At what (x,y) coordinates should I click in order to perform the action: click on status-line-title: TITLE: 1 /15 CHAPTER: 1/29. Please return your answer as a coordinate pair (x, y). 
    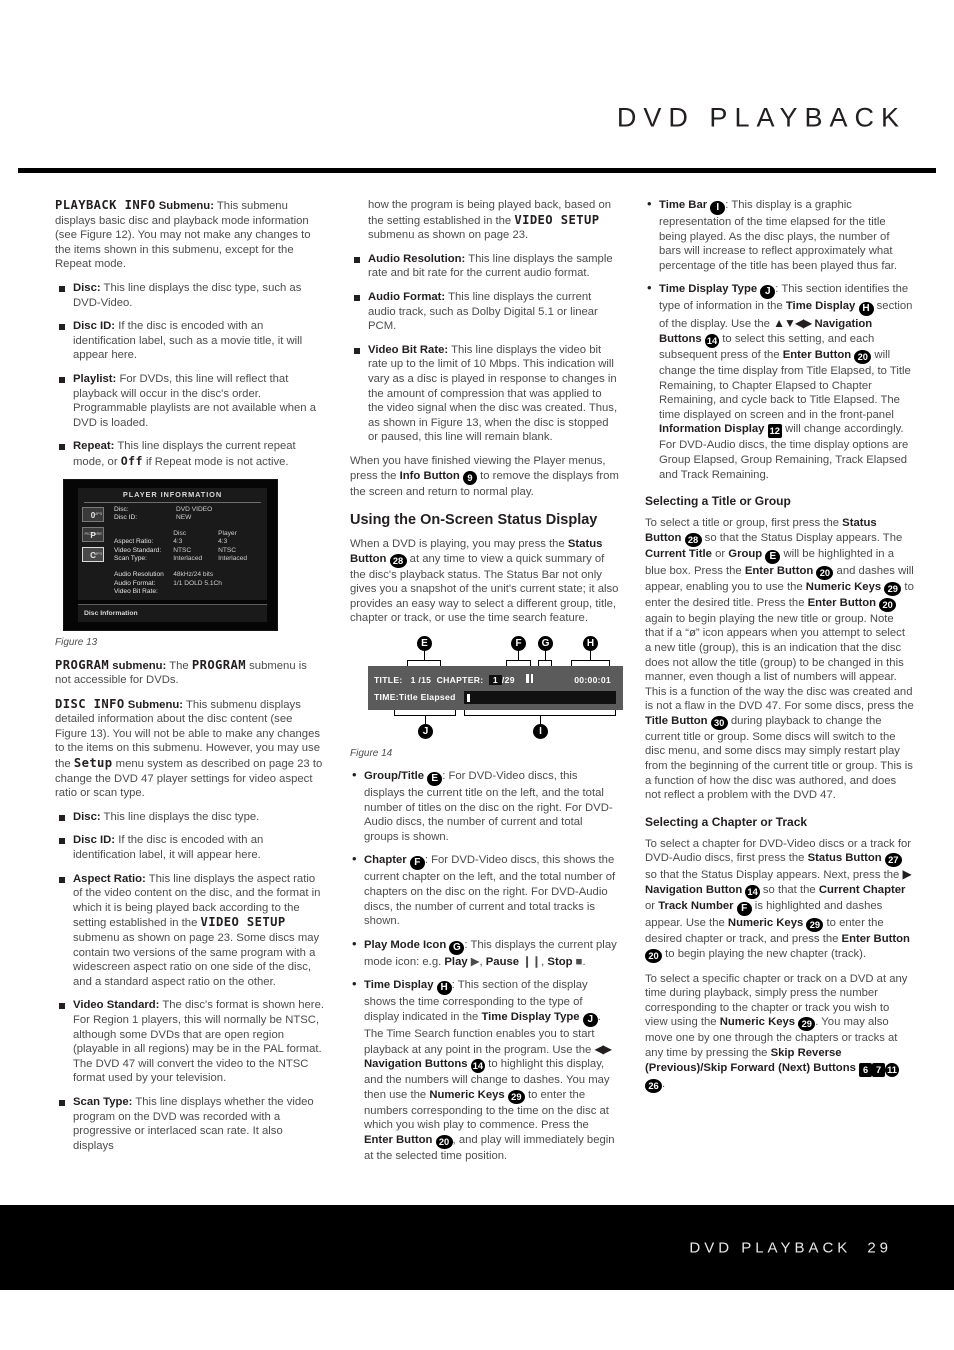
    Looking at the image, I should click on (444, 680).